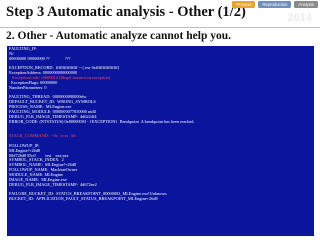 This screenshot has width=320, height=240. What do you see at coordinates (299, 18) in the screenshot?
I see `watermark: 2014` at bounding box center [299, 18].